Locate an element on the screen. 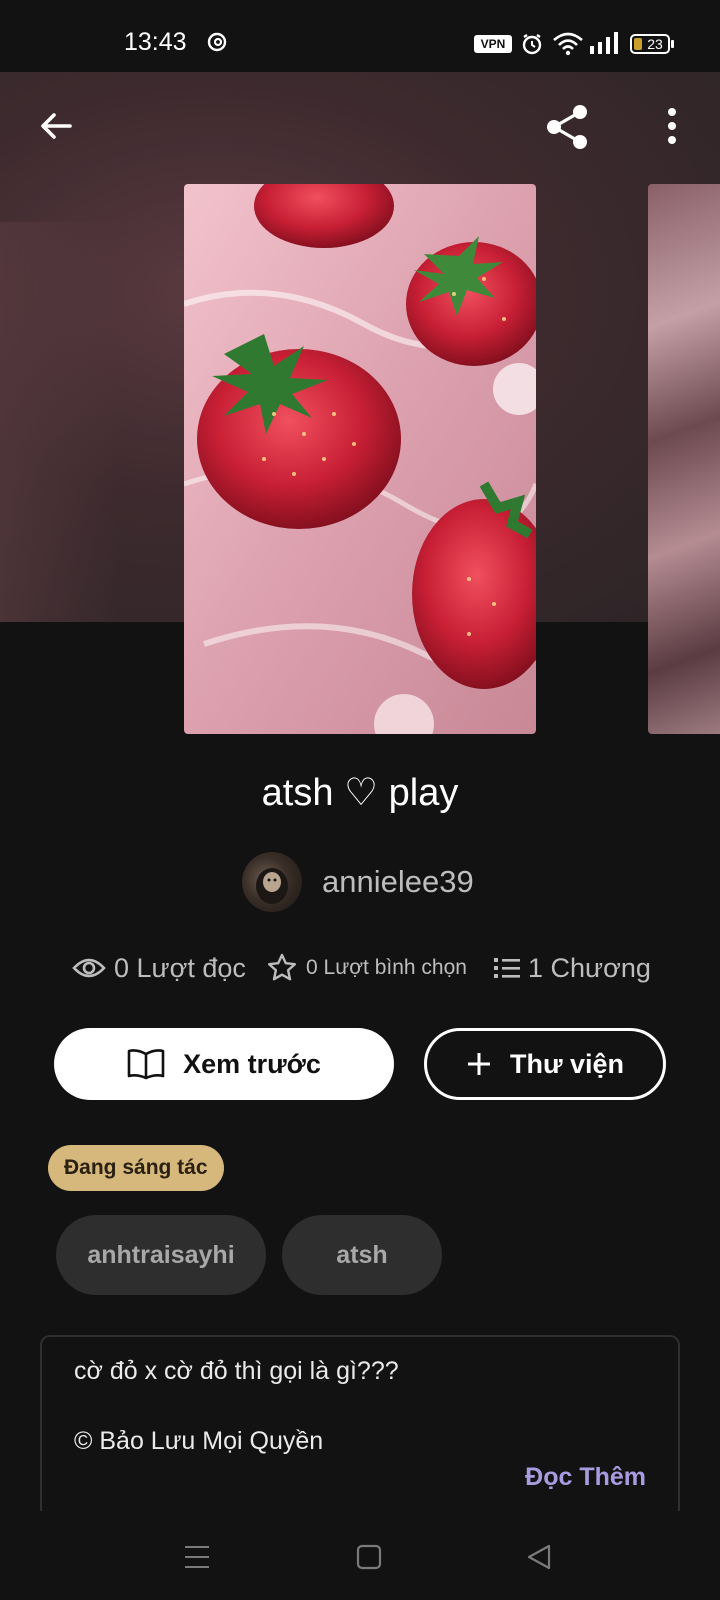 This screenshot has width=720, height=1600. eye-icon is located at coordinates (89, 968).